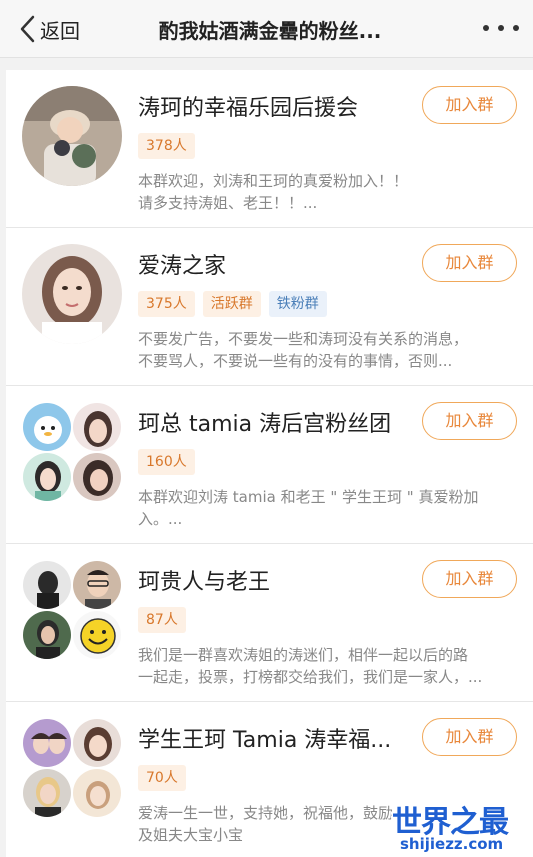 This screenshot has width=533, height=857. What do you see at coordinates (297, 304) in the screenshot?
I see `loyal-fans-badge: 铁粉群` at bounding box center [297, 304].